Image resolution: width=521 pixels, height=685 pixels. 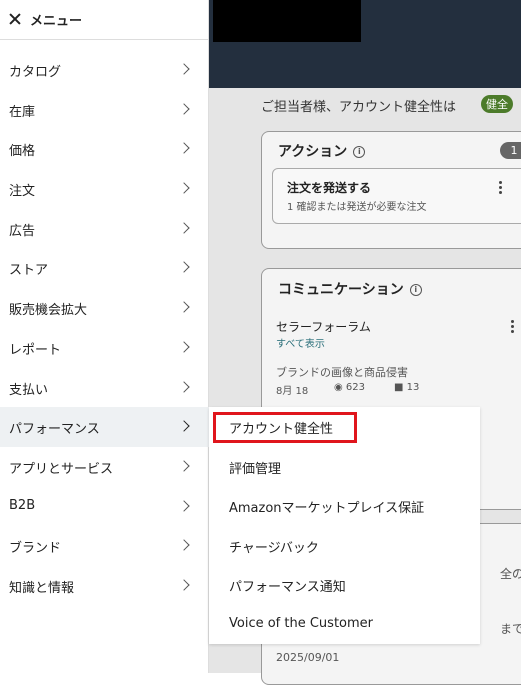 What do you see at coordinates (497, 104) in the screenshot?
I see `health-badge: 健全` at bounding box center [497, 104].